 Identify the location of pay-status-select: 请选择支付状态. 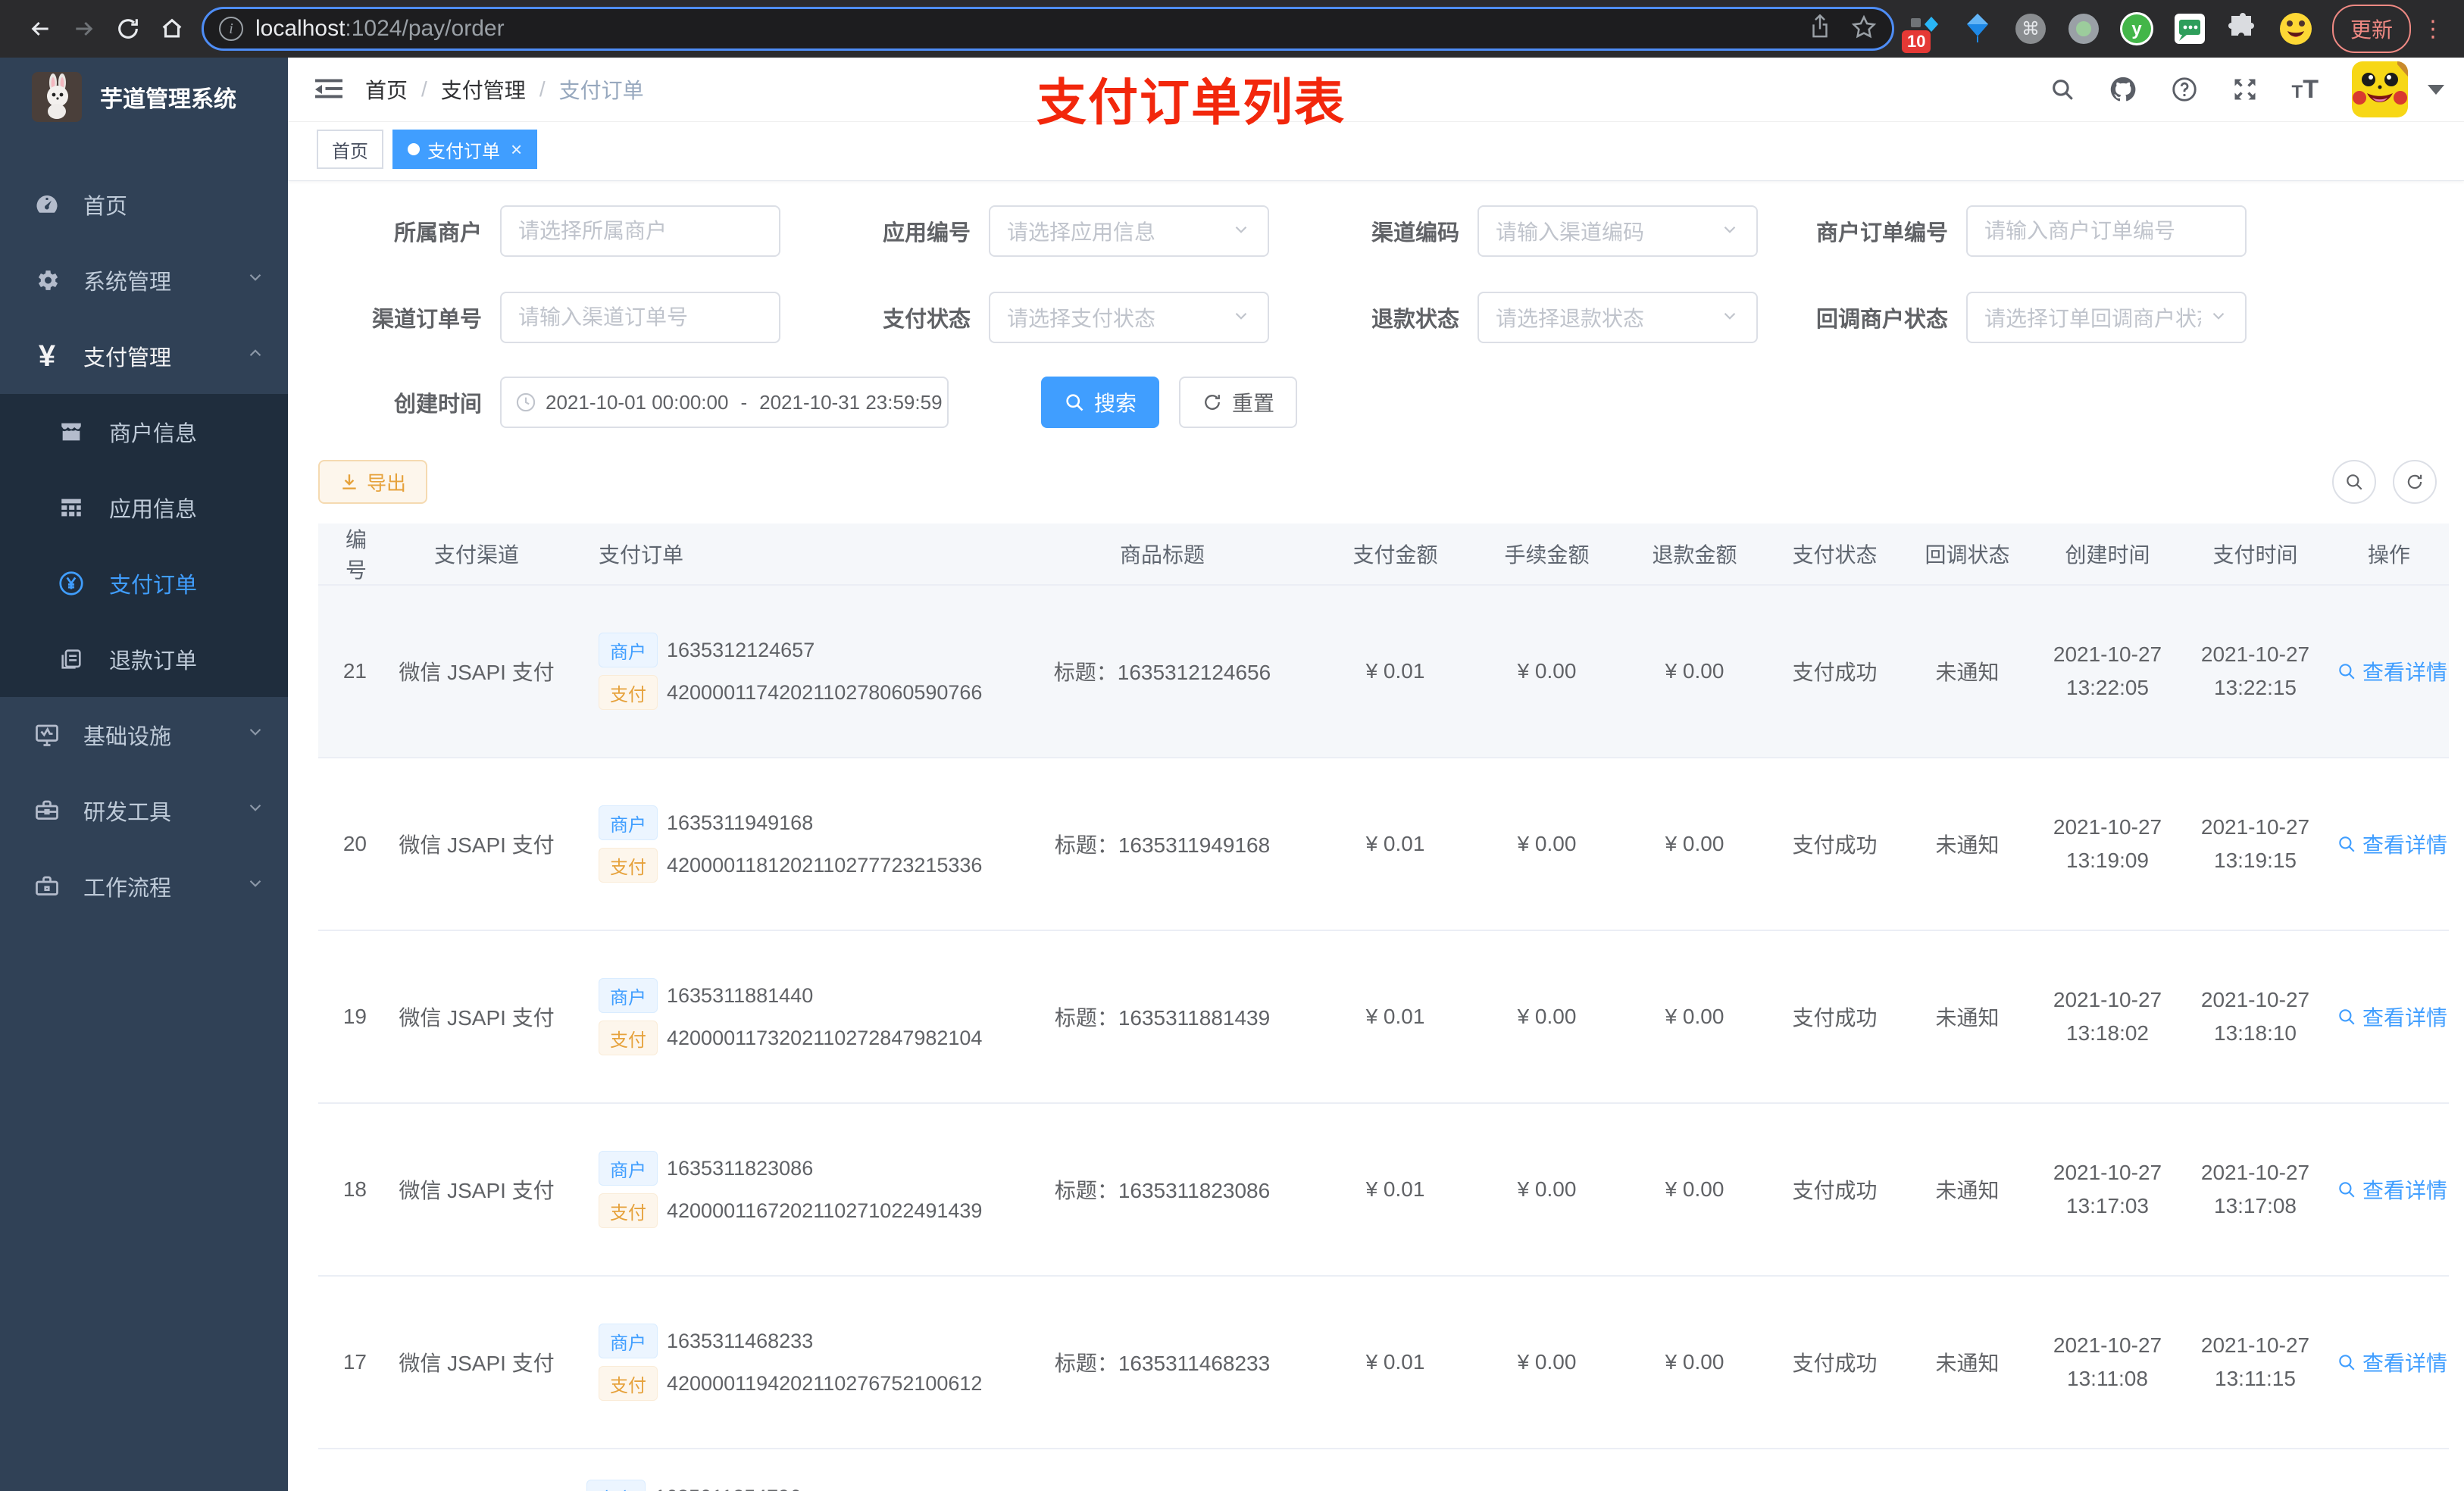
(1129, 318).